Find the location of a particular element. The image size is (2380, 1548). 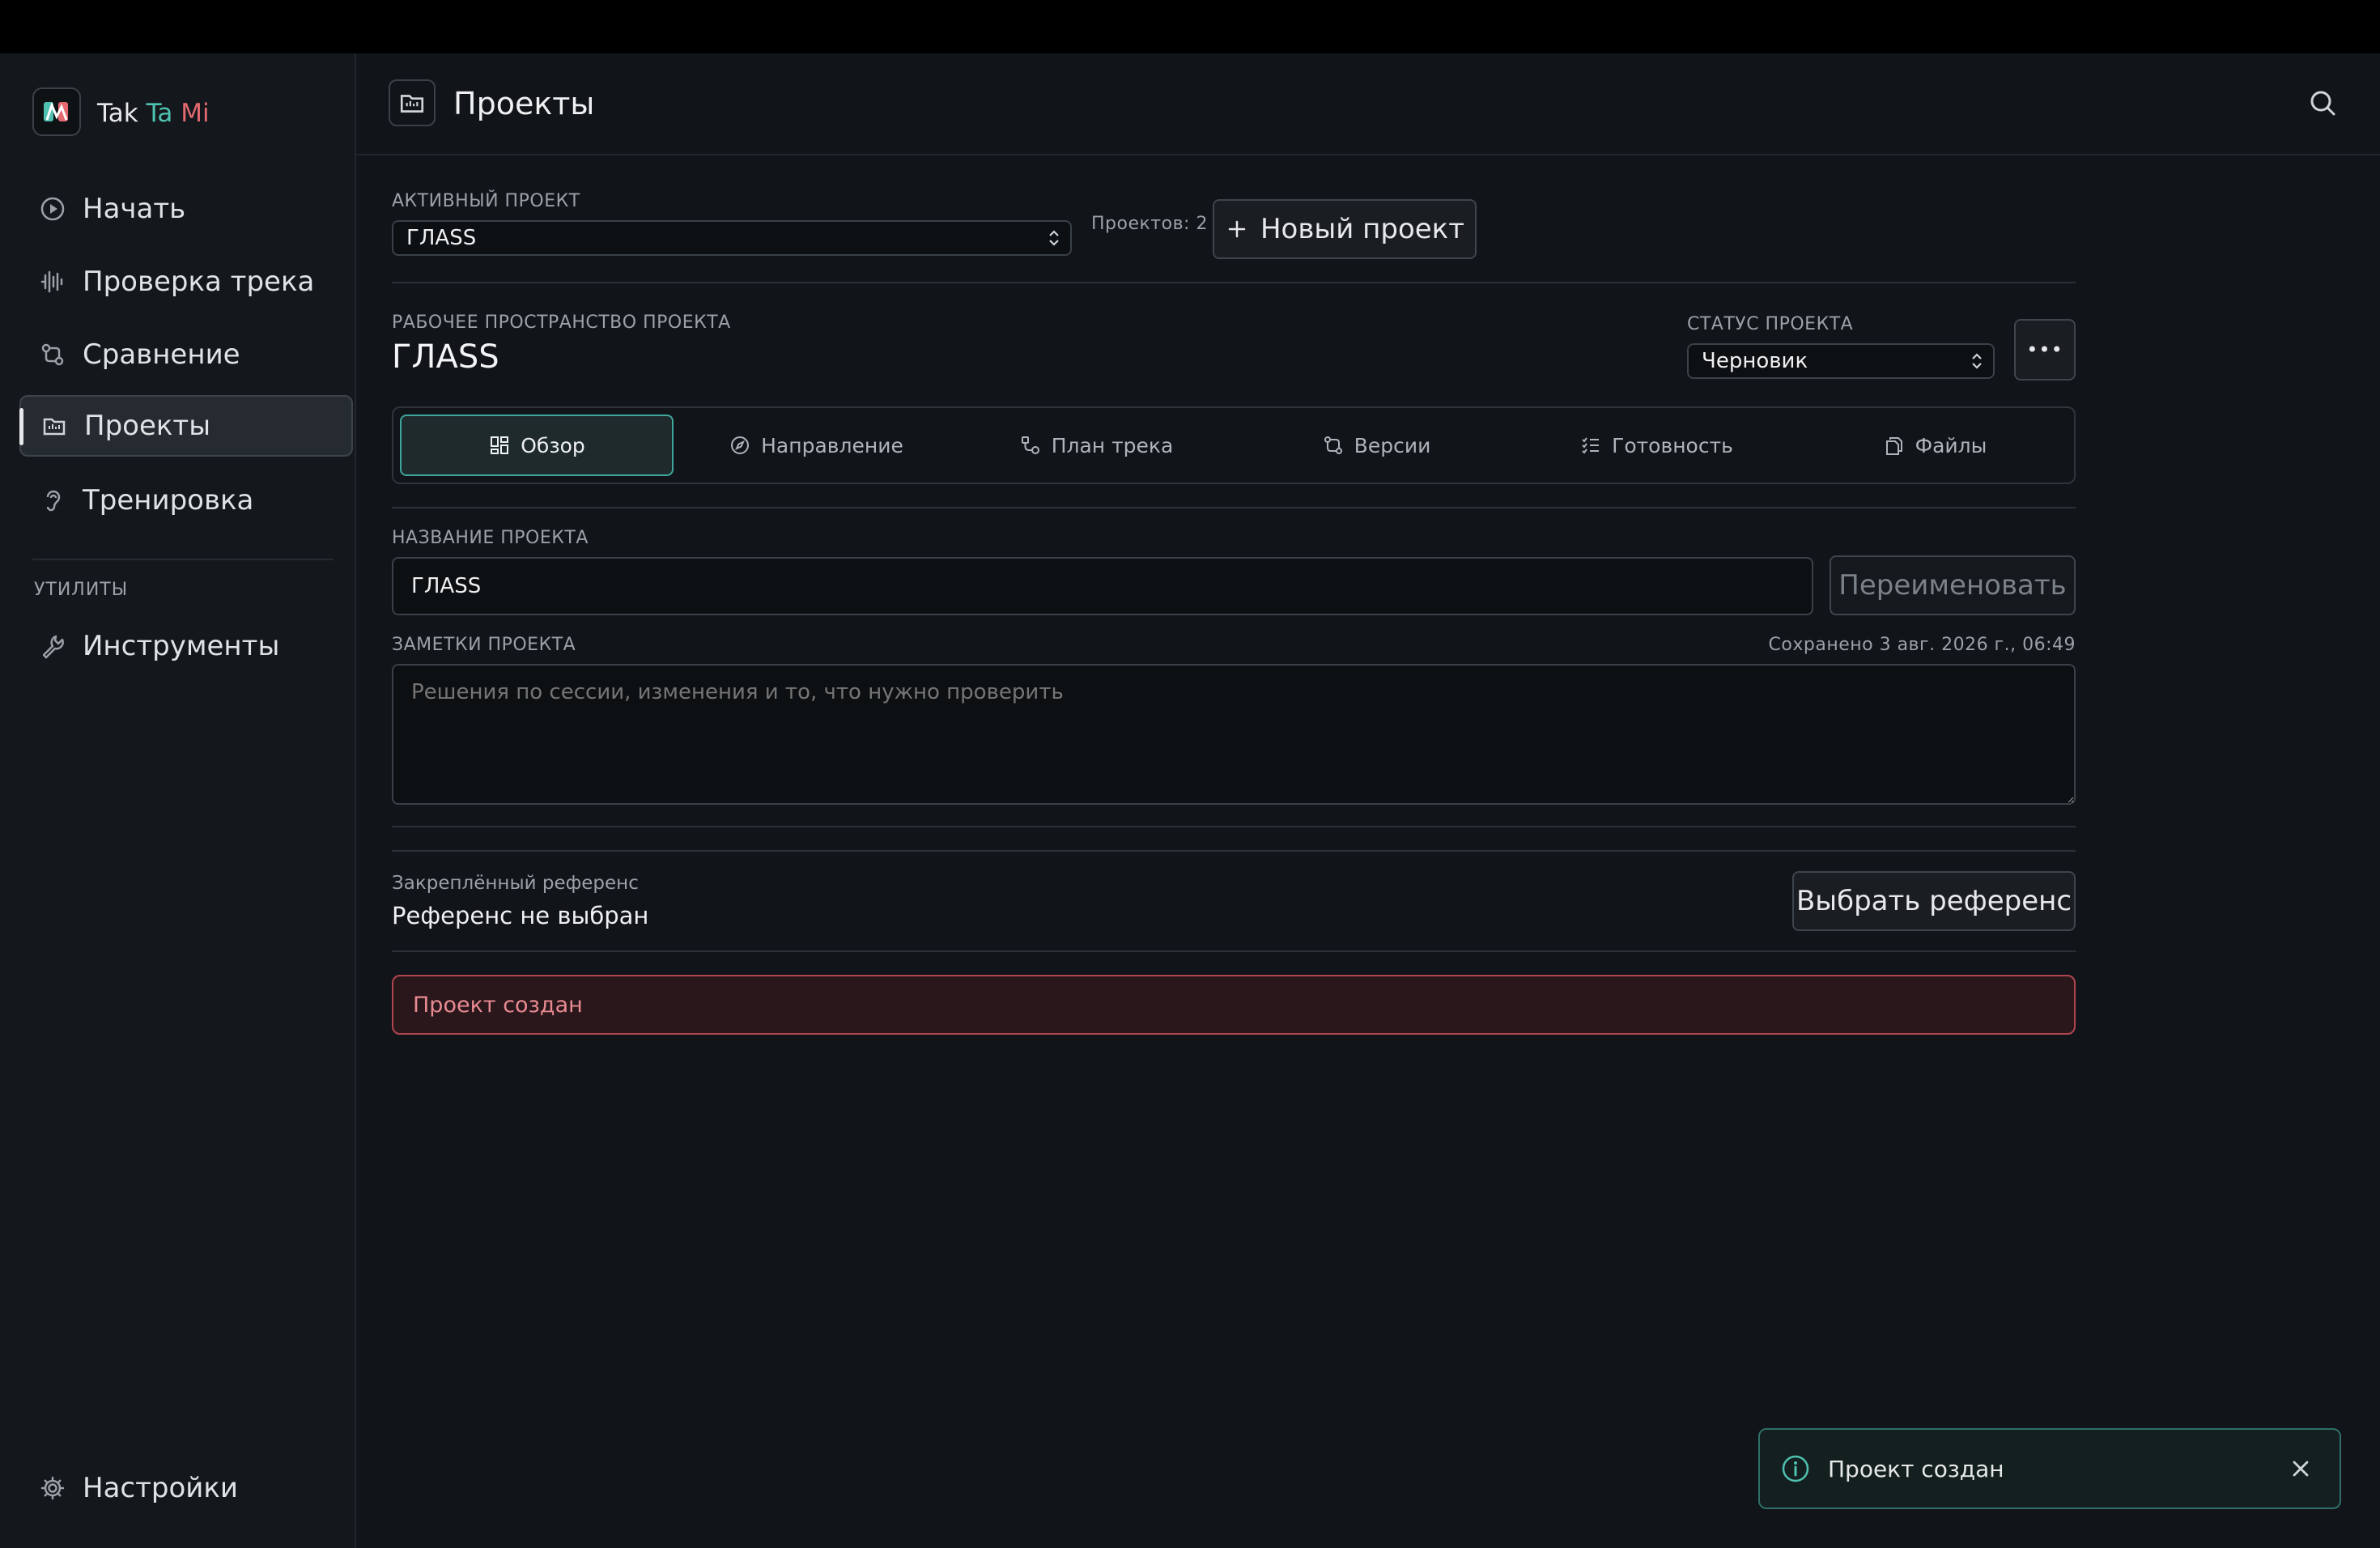

choose-reference-label: Выбрать референс is located at coordinates (1934, 901).